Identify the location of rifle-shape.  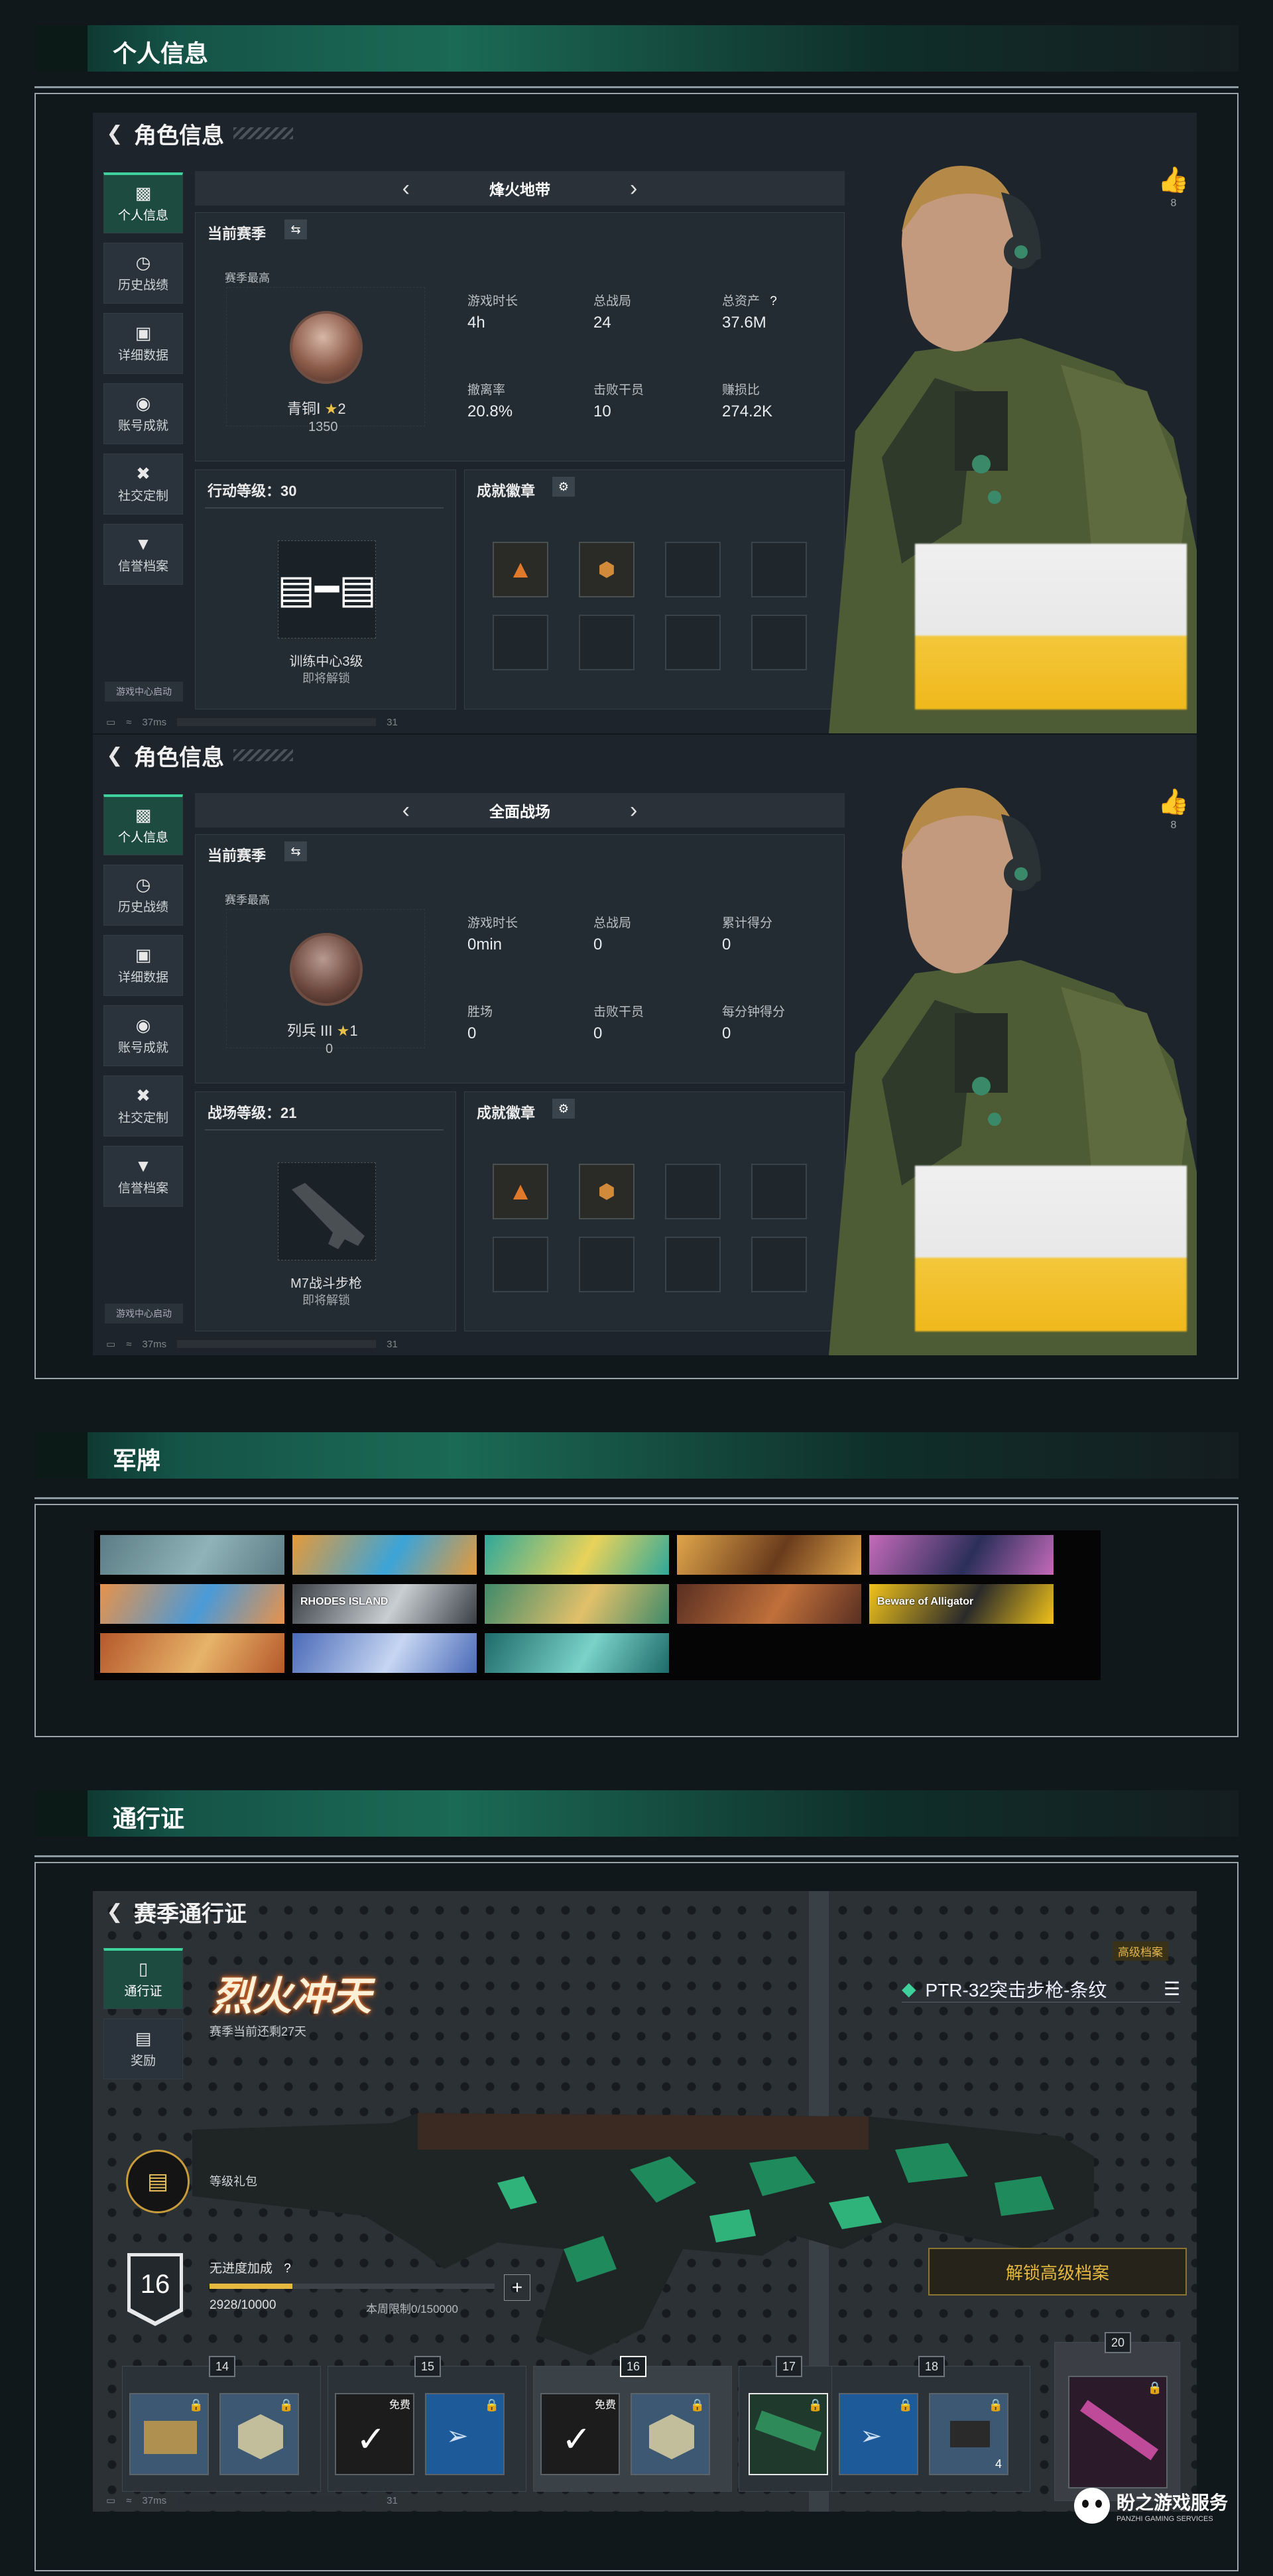
(328, 1216).